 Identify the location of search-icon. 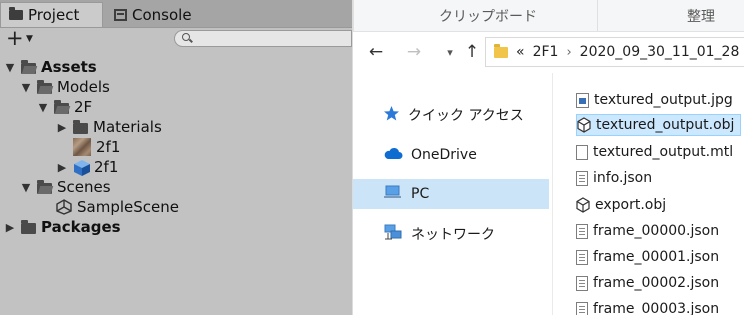
(186, 37).